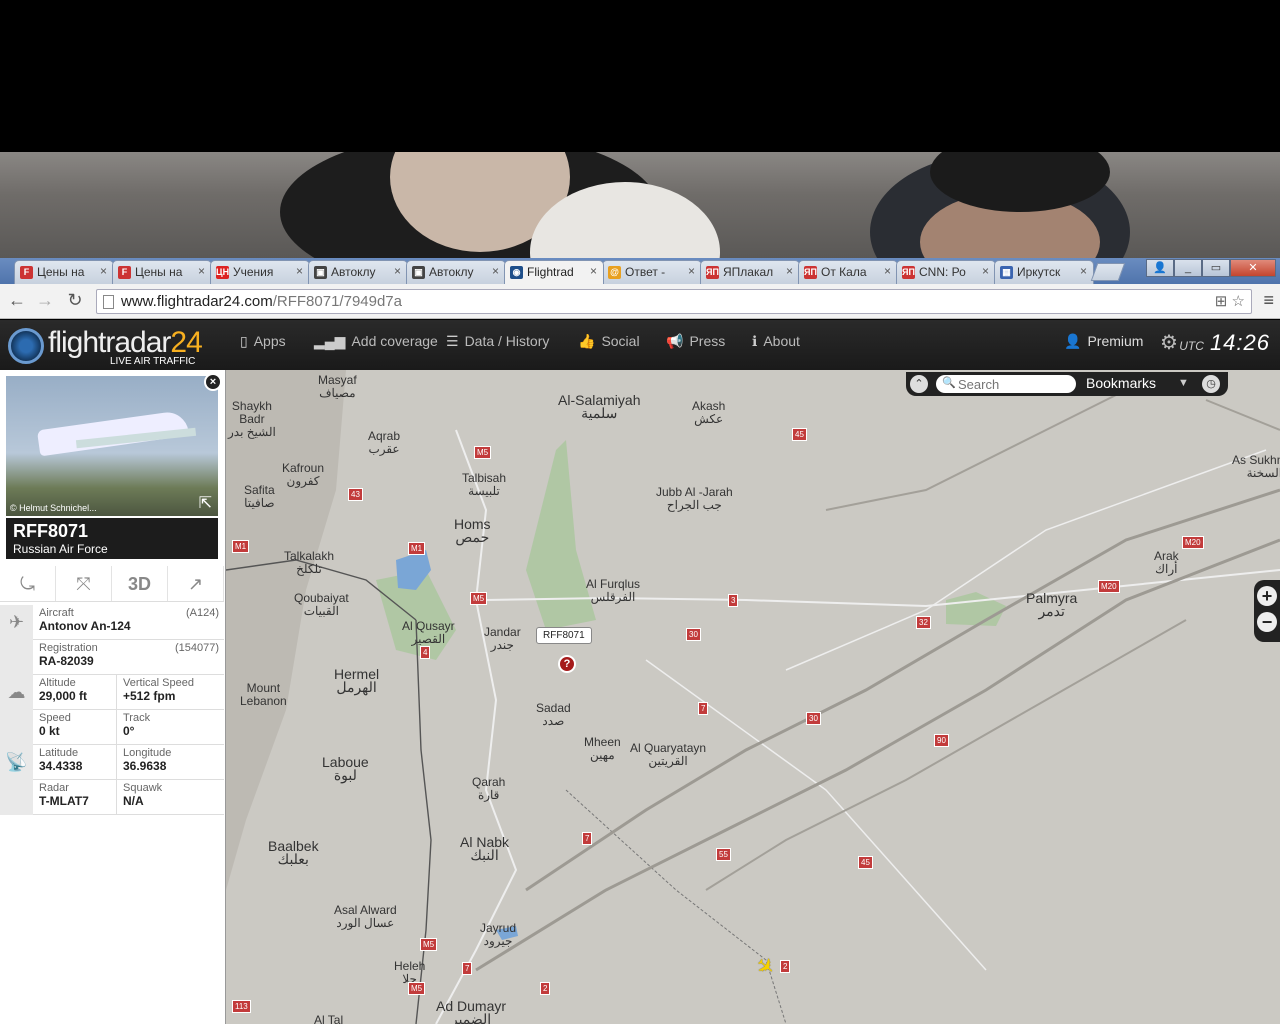 The height and width of the screenshot is (1024, 1280). What do you see at coordinates (61, 766) in the screenshot?
I see `detail-value: 34.4338` at bounding box center [61, 766].